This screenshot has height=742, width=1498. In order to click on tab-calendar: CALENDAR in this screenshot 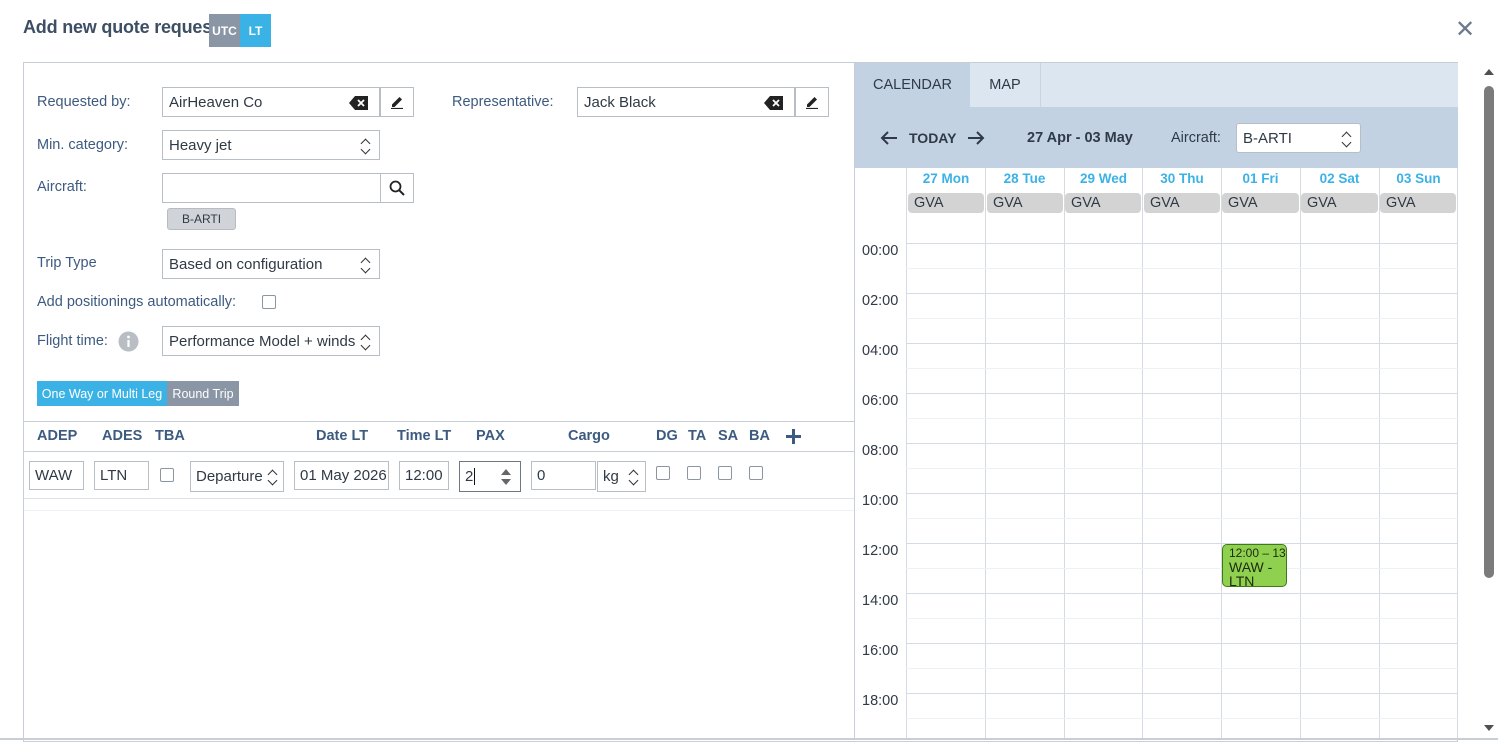, I will do `click(912, 85)`.